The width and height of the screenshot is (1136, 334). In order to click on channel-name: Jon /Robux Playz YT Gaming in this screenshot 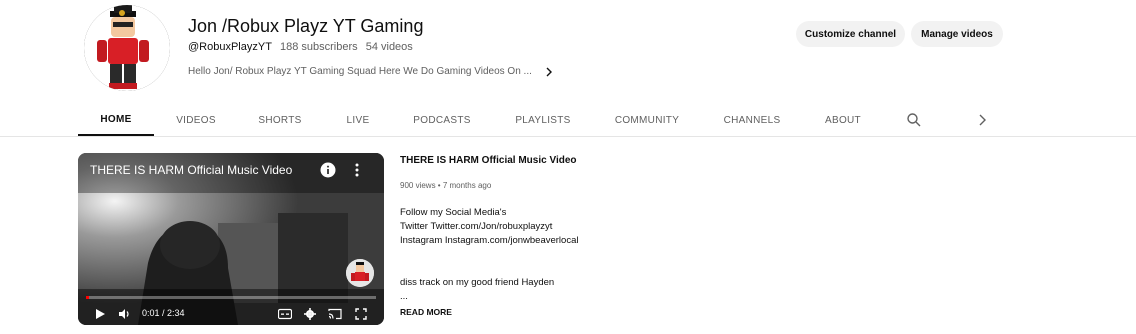, I will do `click(306, 26)`.